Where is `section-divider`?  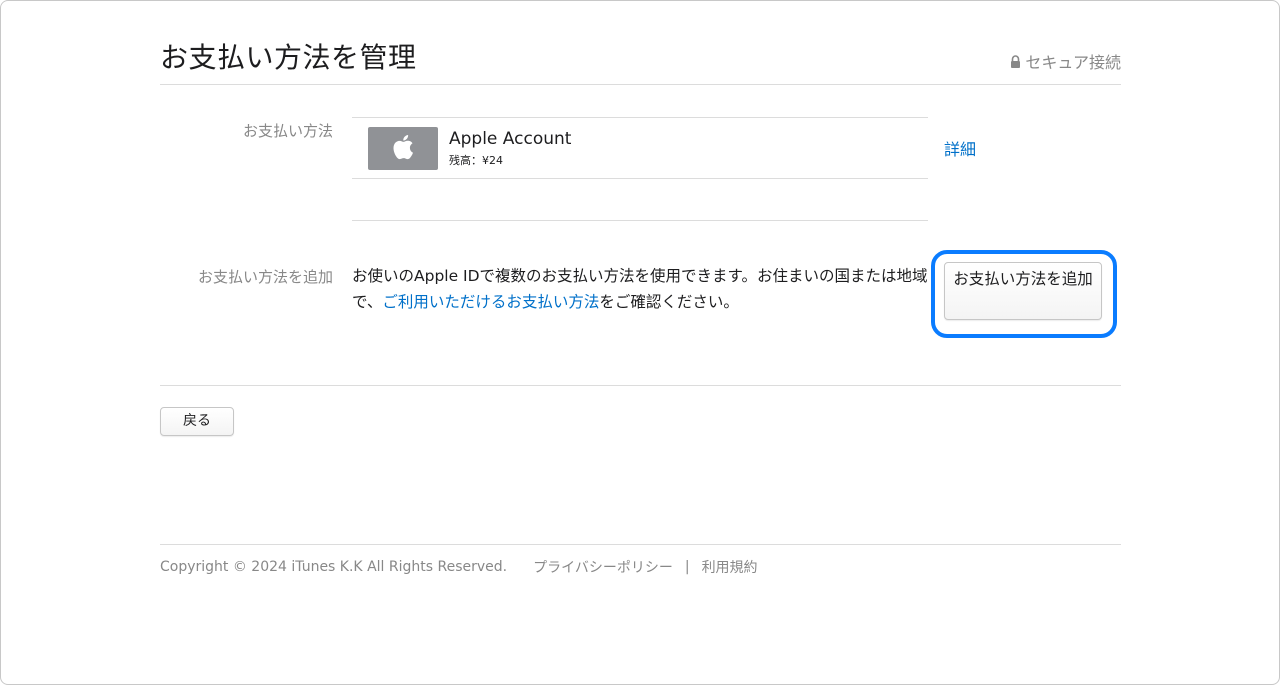
section-divider is located at coordinates (640, 220).